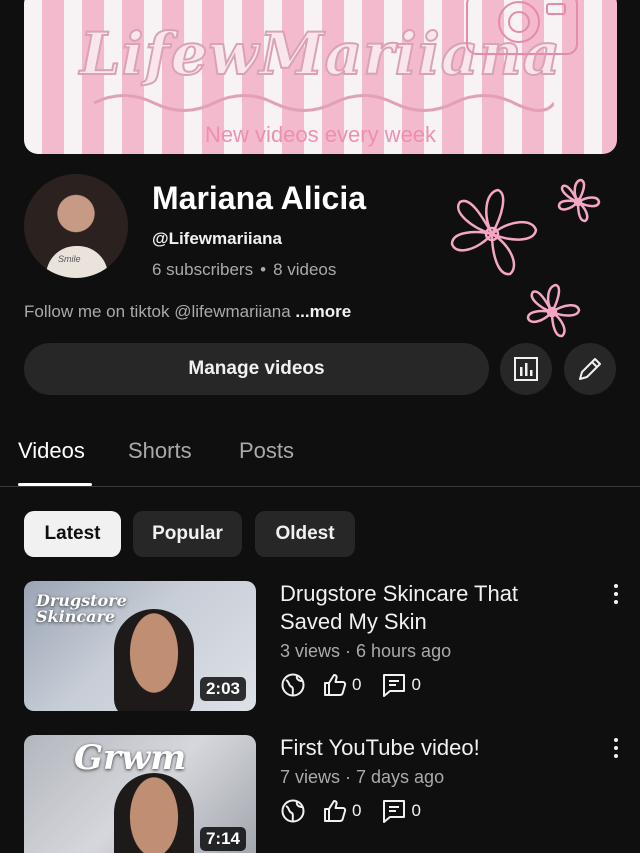  What do you see at coordinates (222, 839) in the screenshot?
I see `video-duration: 7:14` at bounding box center [222, 839].